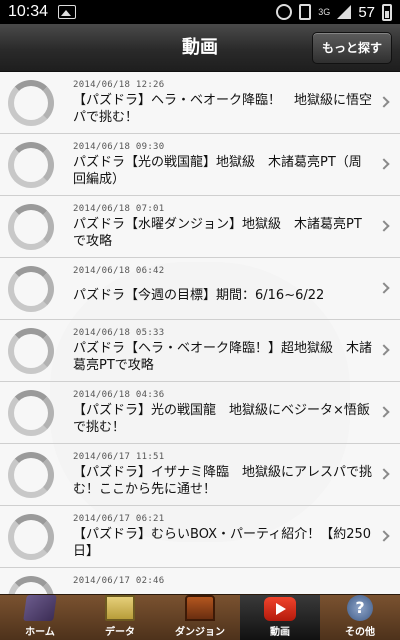 This screenshot has height=640, width=400. I want to click on video-date: 2014/06/17 06:21, so click(119, 519).